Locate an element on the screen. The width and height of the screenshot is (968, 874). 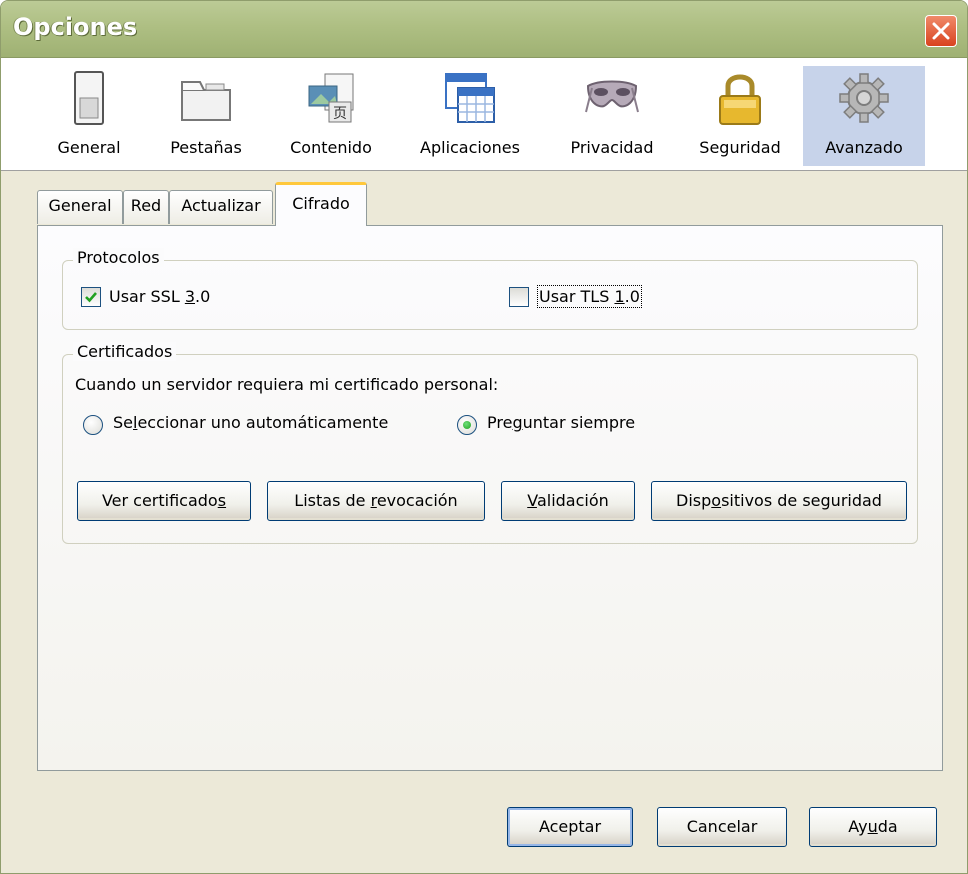
ssl-checkbox is located at coordinates (91, 297).